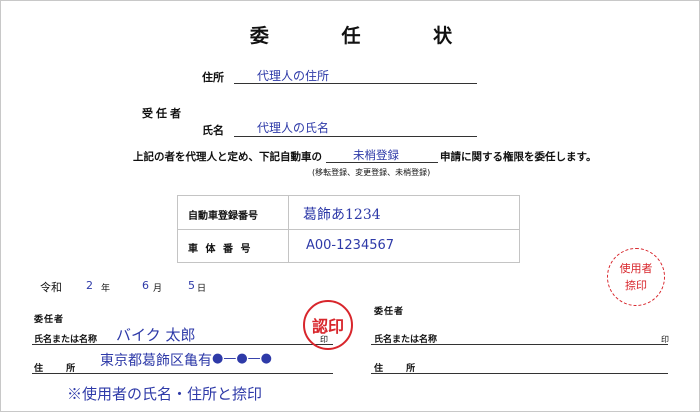 This screenshot has height=412, width=700. I want to click on left-name-value: バイク 太郎, so click(156, 335).